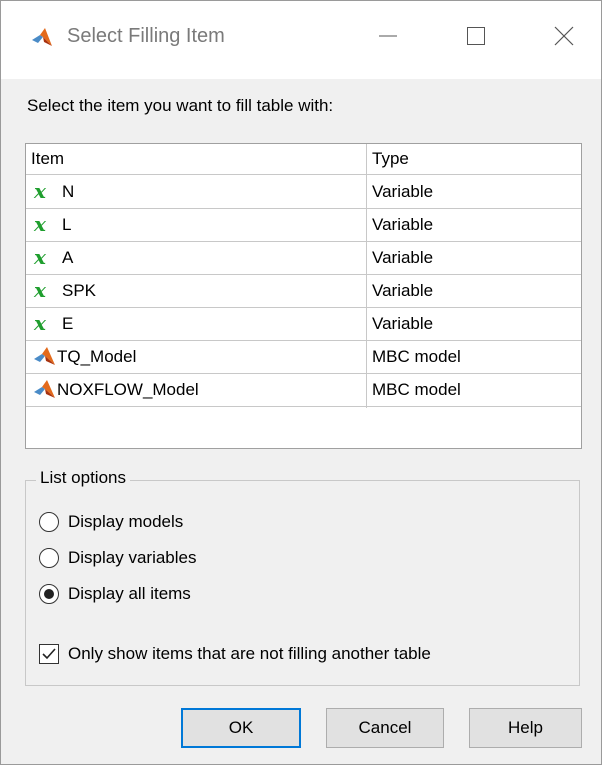  I want to click on title-bar: Select Filling Item, so click(301, 40).